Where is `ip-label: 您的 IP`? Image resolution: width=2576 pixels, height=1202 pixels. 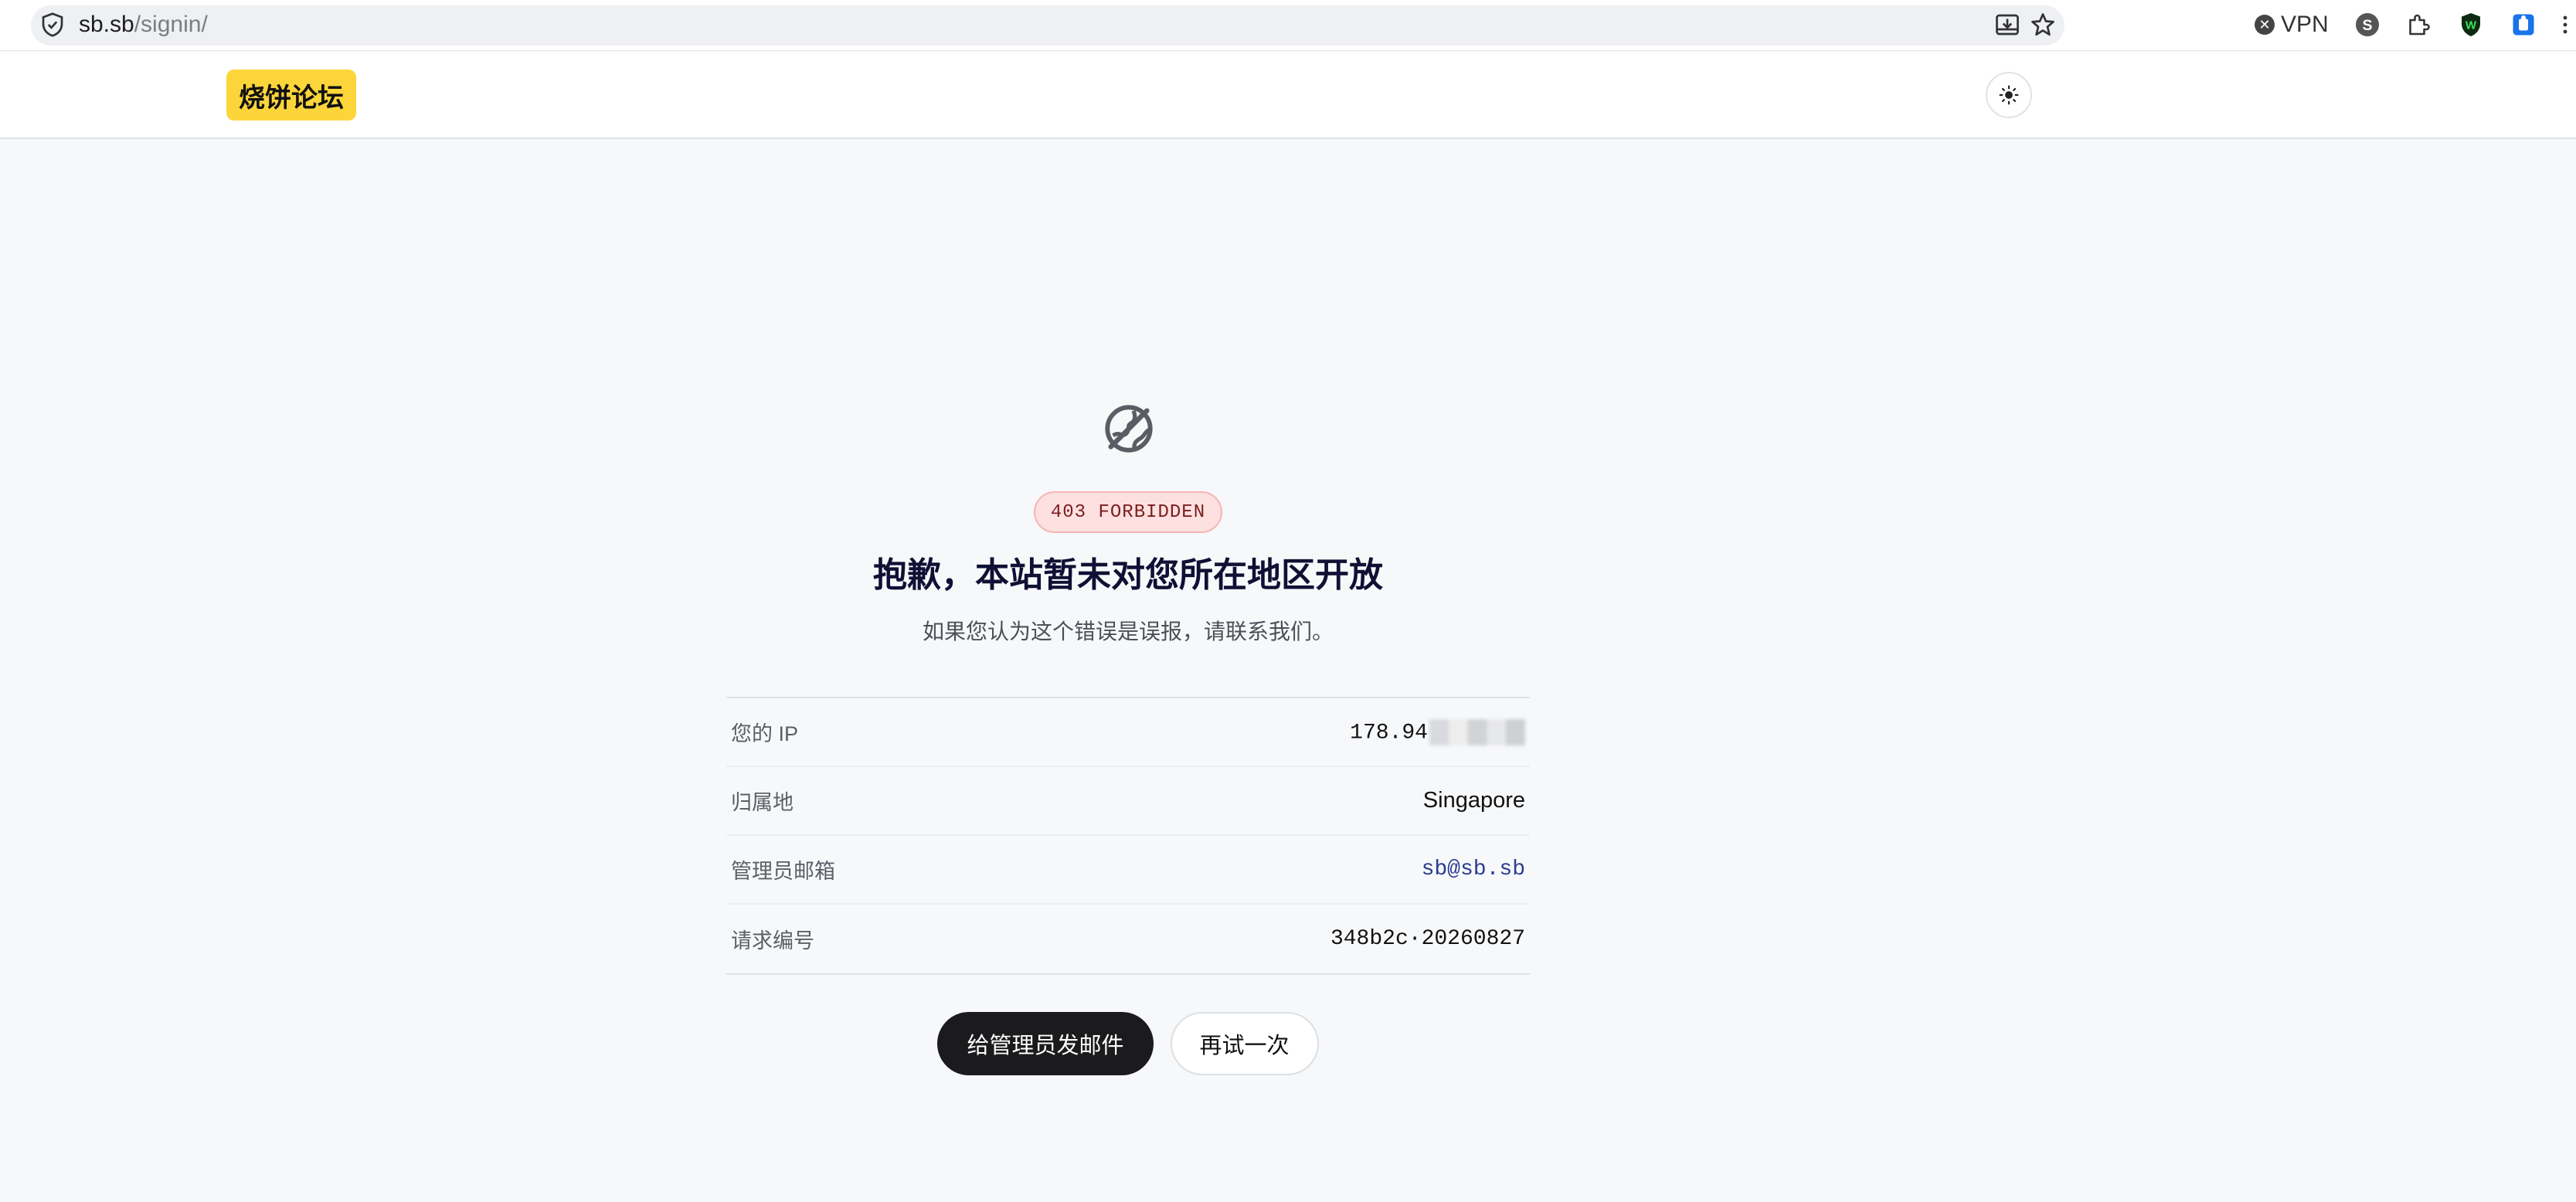
ip-label: 您的 IP is located at coordinates (765, 733).